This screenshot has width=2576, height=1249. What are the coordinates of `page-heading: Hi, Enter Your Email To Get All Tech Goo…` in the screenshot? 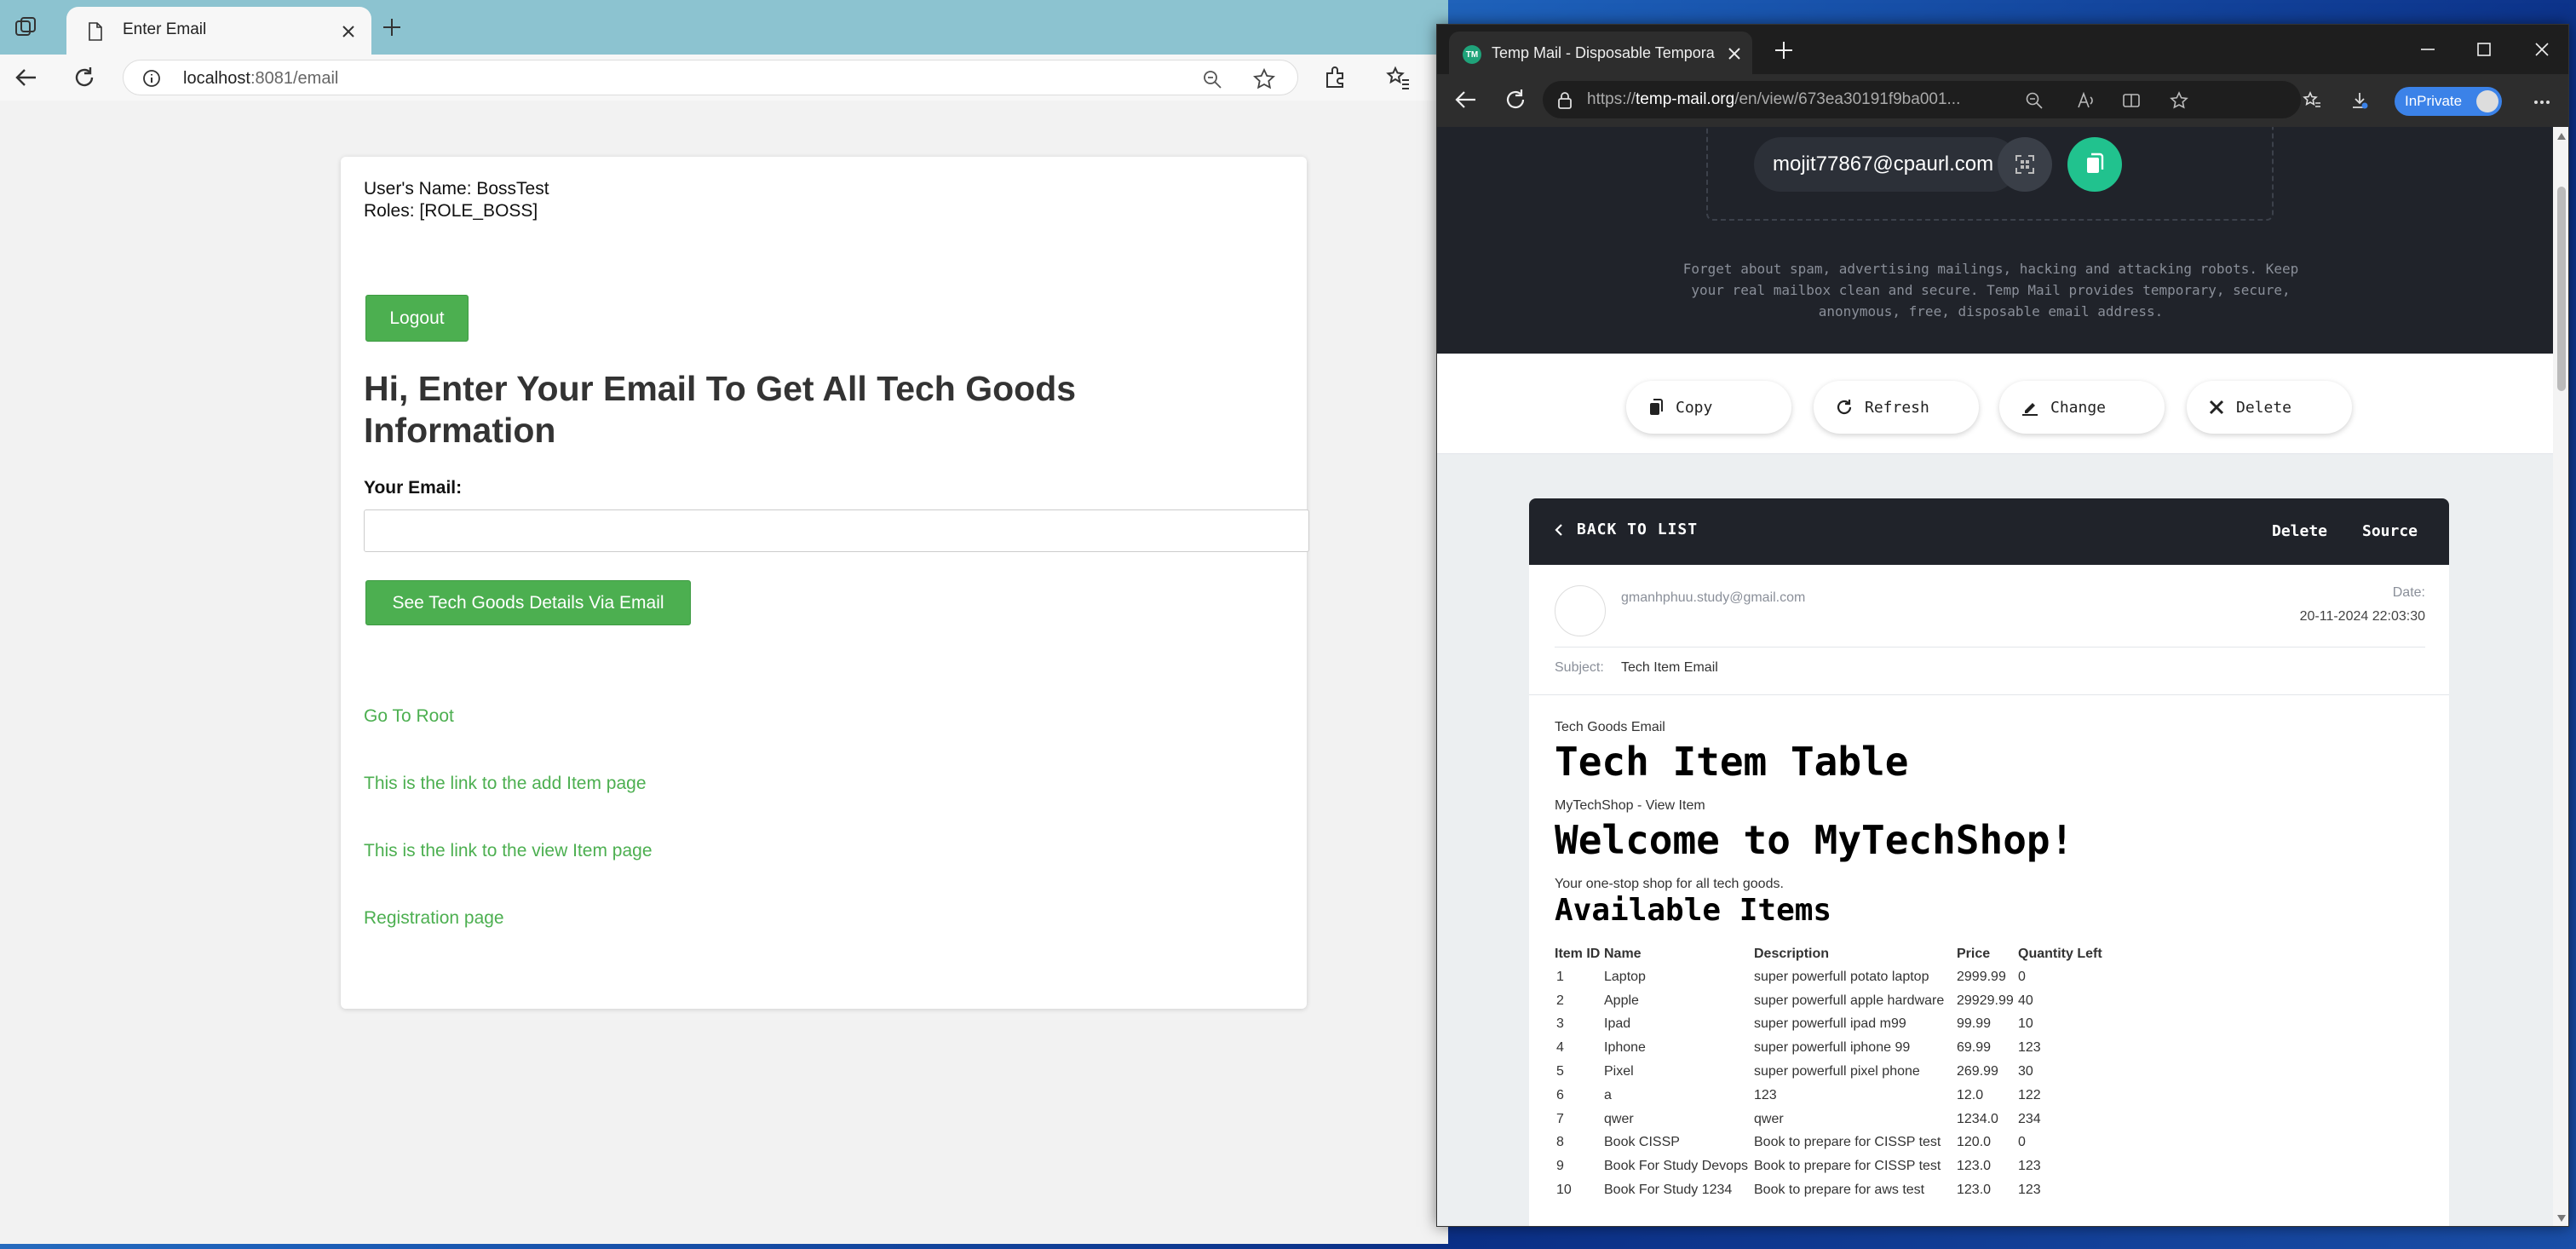 It's located at (720, 409).